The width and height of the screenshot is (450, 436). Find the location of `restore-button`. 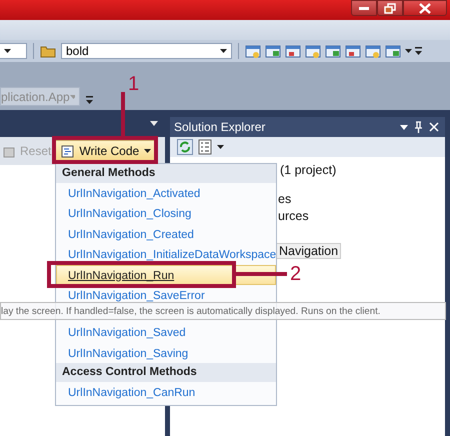

restore-button is located at coordinates (390, 8).